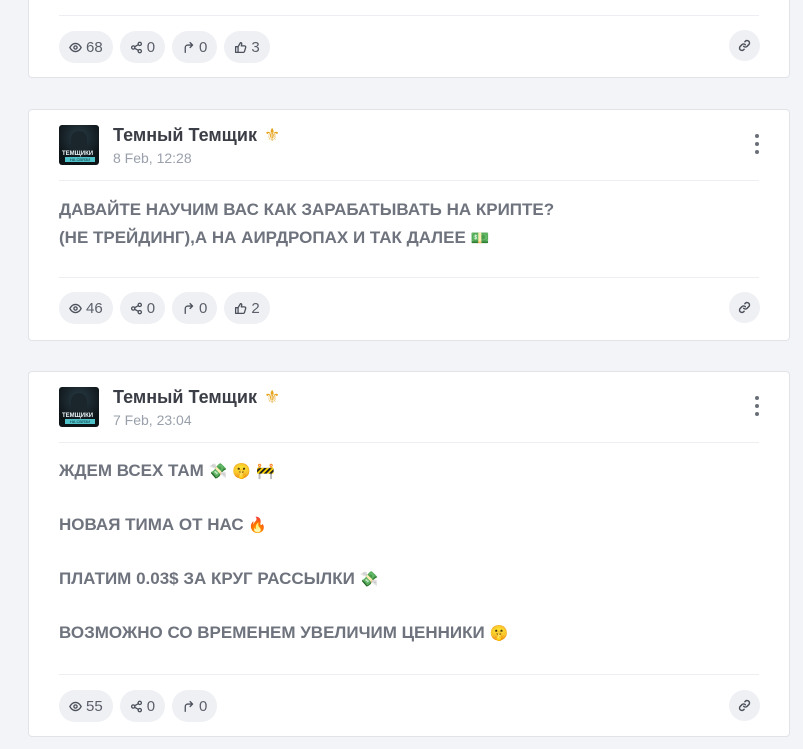 The height and width of the screenshot is (749, 803). I want to click on post-stats: 68 0 0 3, so click(164, 47).